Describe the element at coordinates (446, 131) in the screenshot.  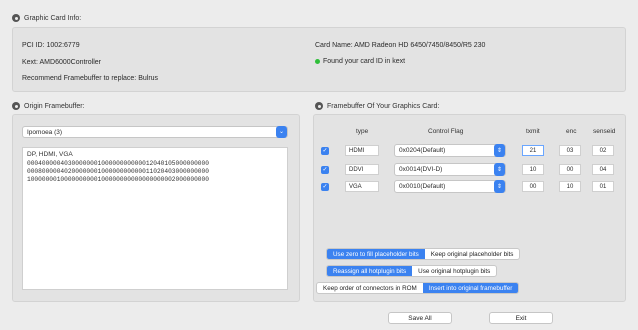
I see `column-header-control-flag: Control Flag` at that location.